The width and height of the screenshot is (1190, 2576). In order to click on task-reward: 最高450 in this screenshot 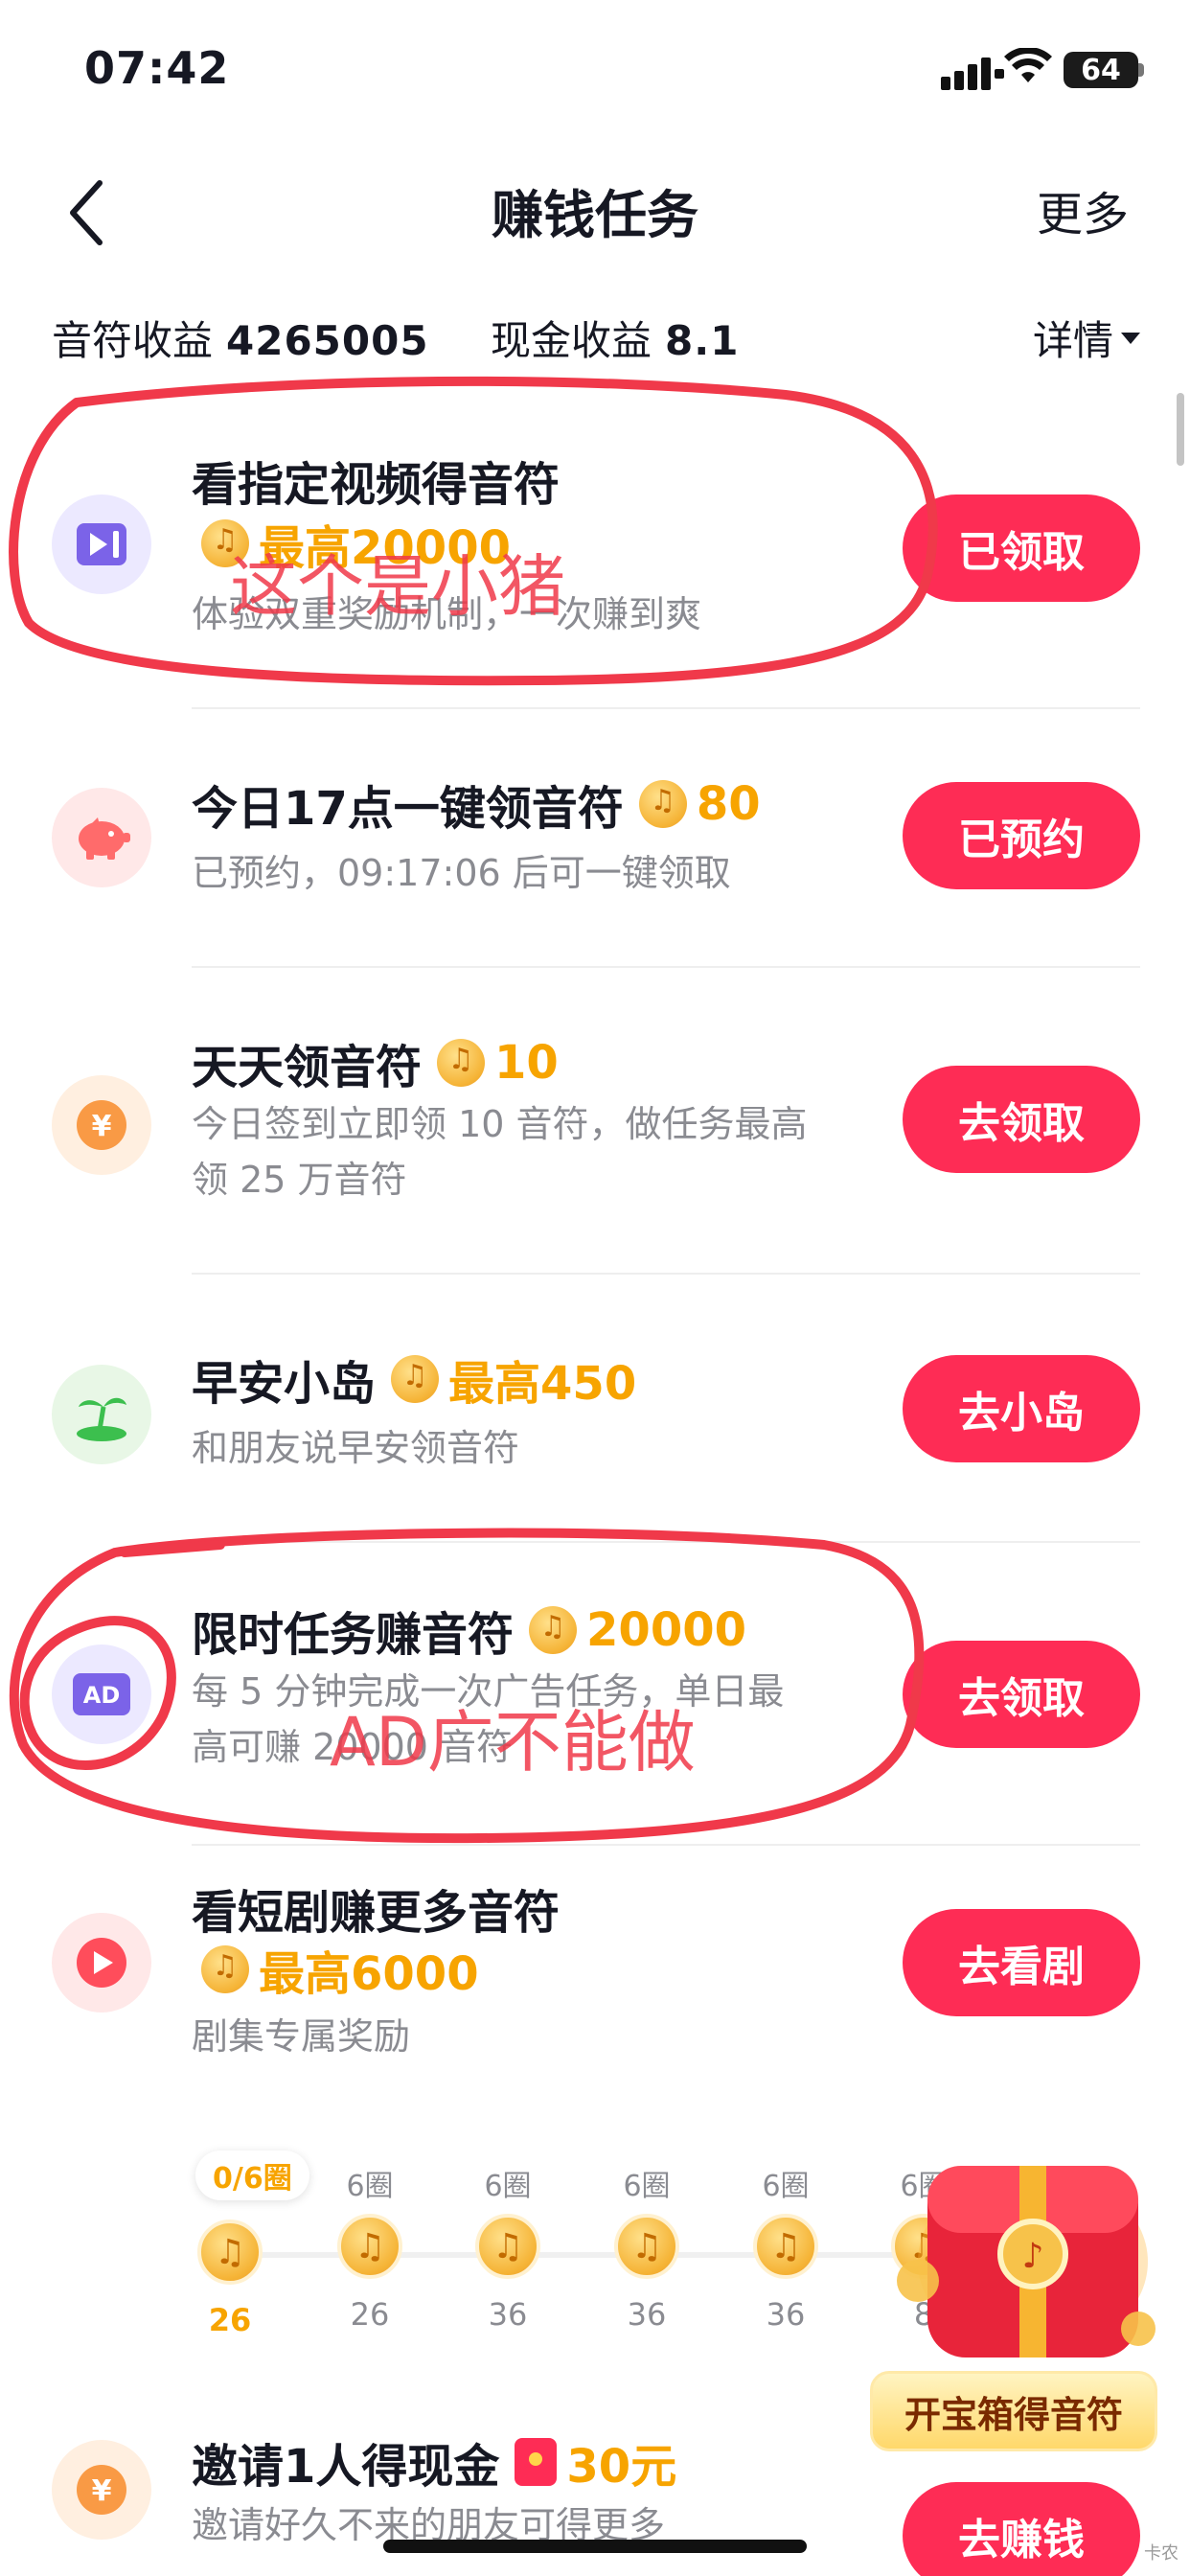, I will do `click(513, 1379)`.